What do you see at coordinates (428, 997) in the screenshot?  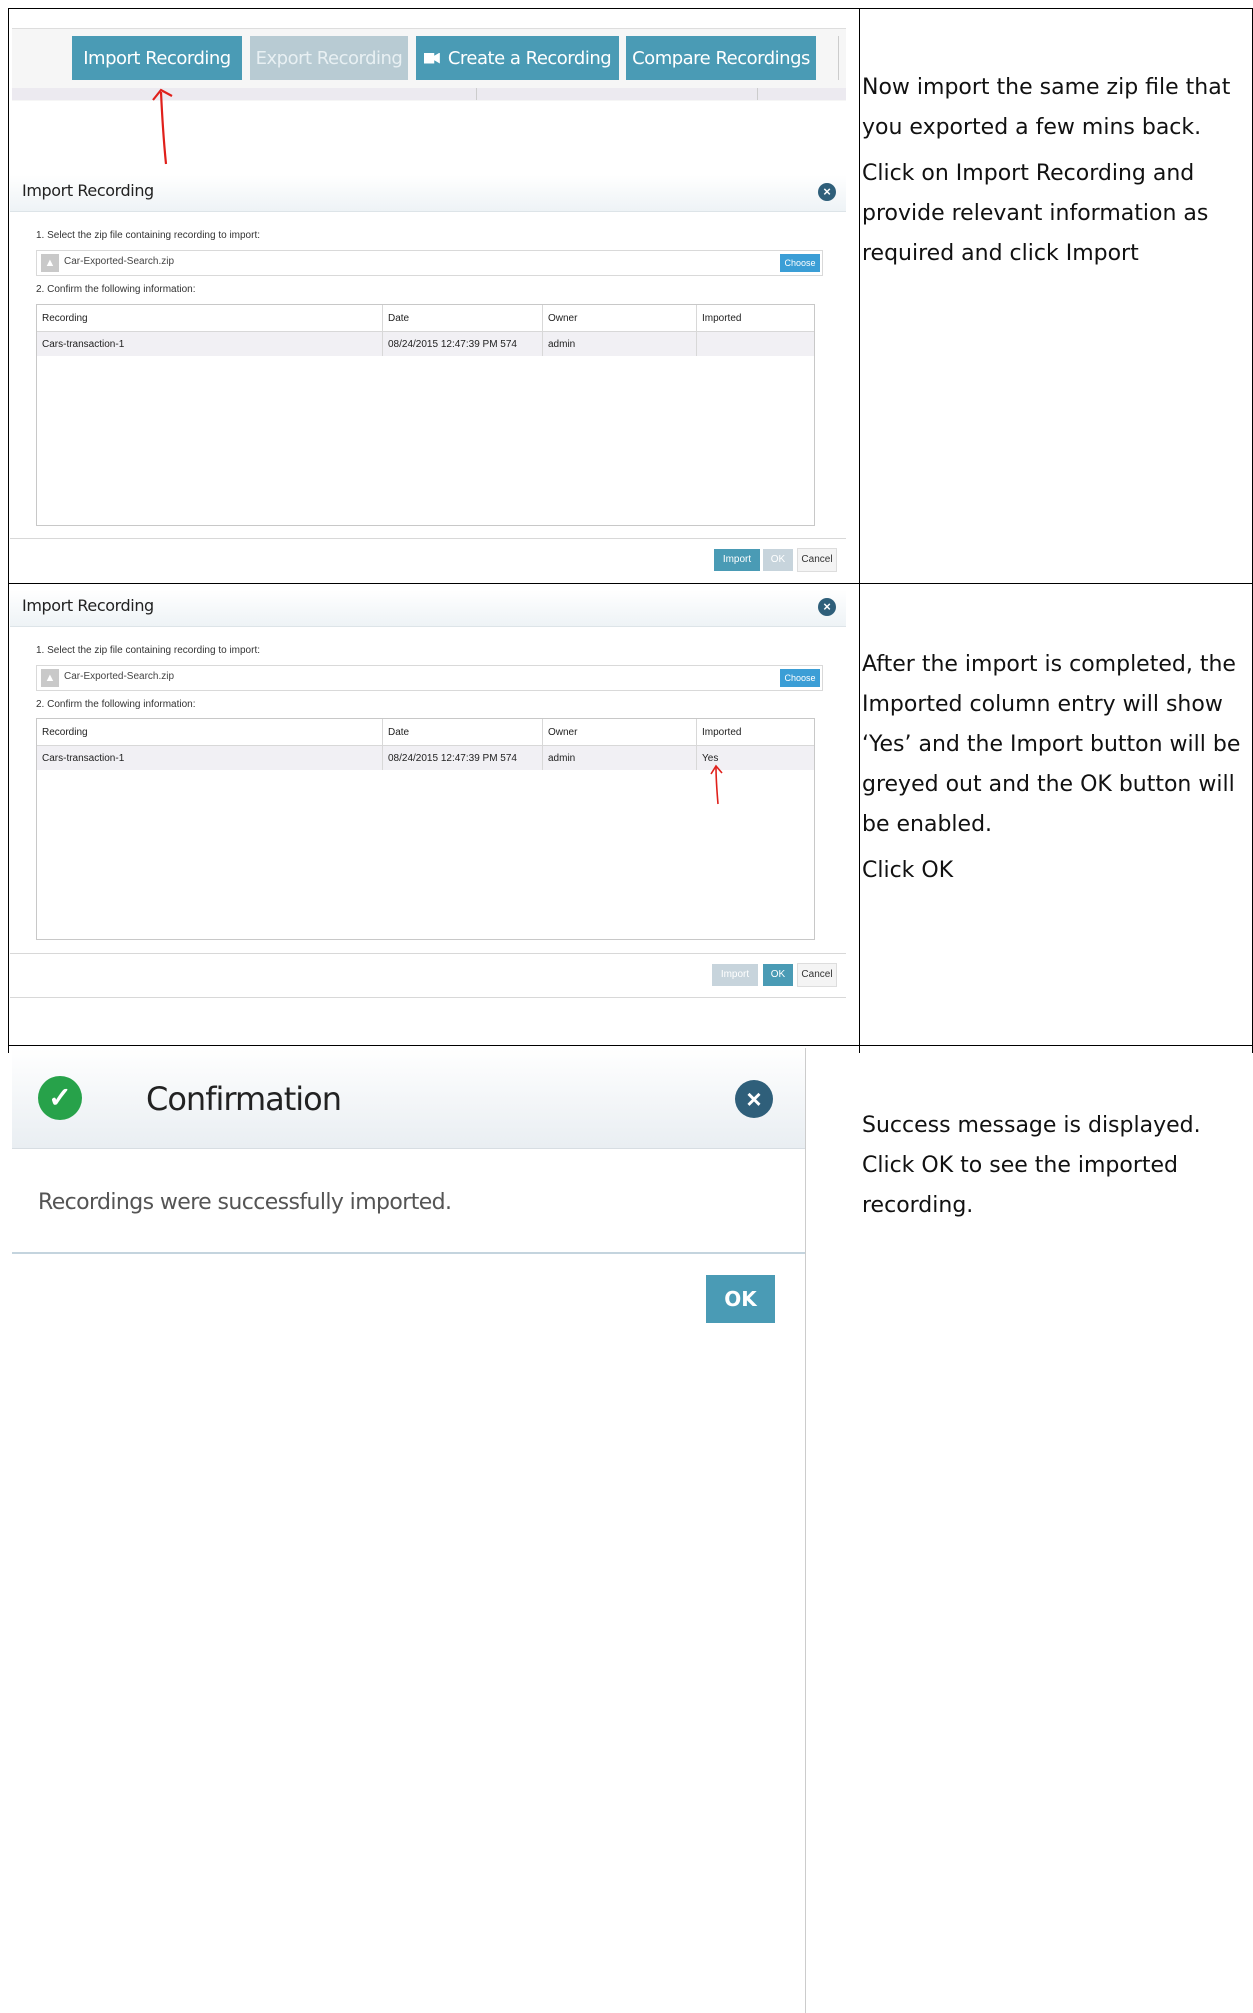 I see `dialog-bottom-divider` at bounding box center [428, 997].